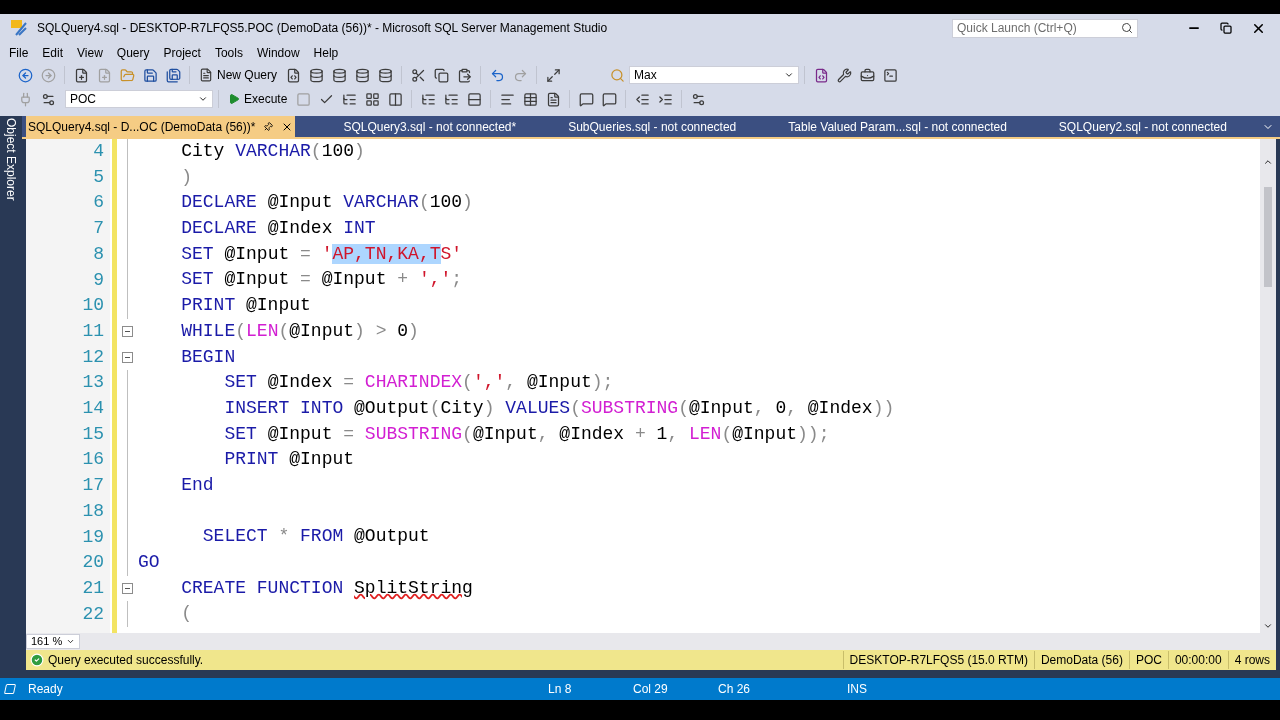 The height and width of the screenshot is (720, 1280). I want to click on rows-icon, so click(474, 99).